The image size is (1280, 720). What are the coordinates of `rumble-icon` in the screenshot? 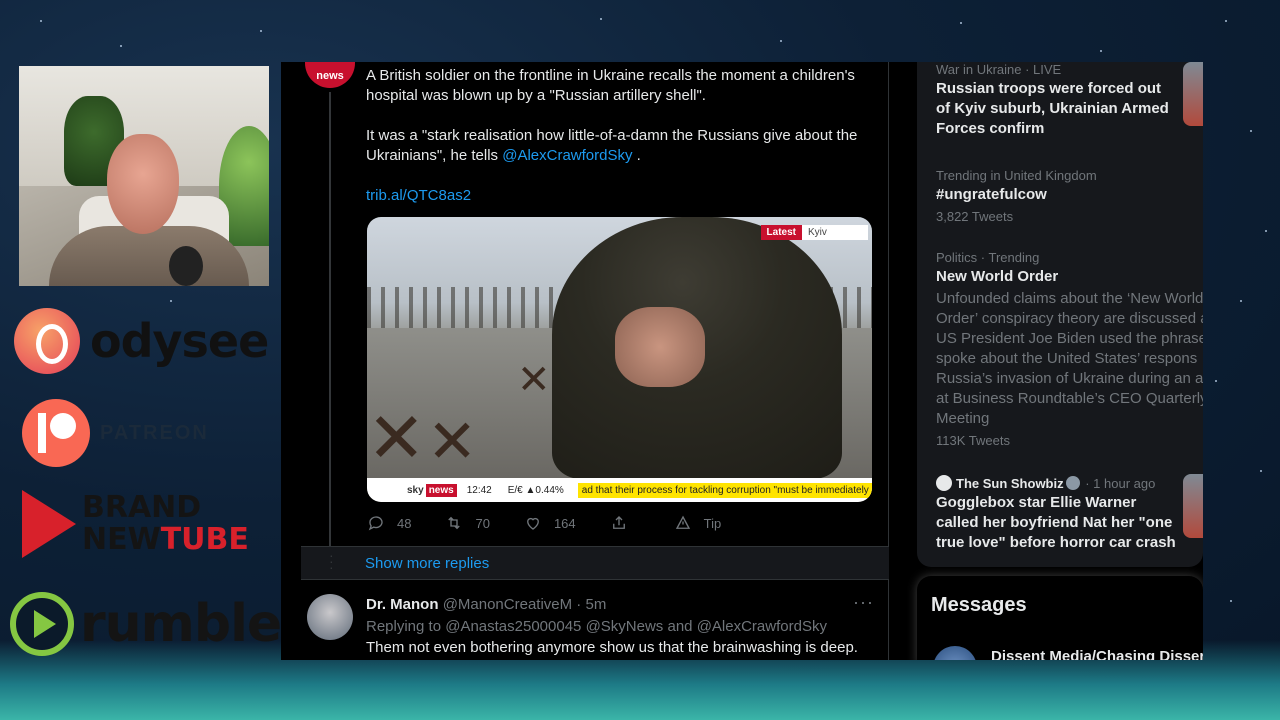 It's located at (42, 624).